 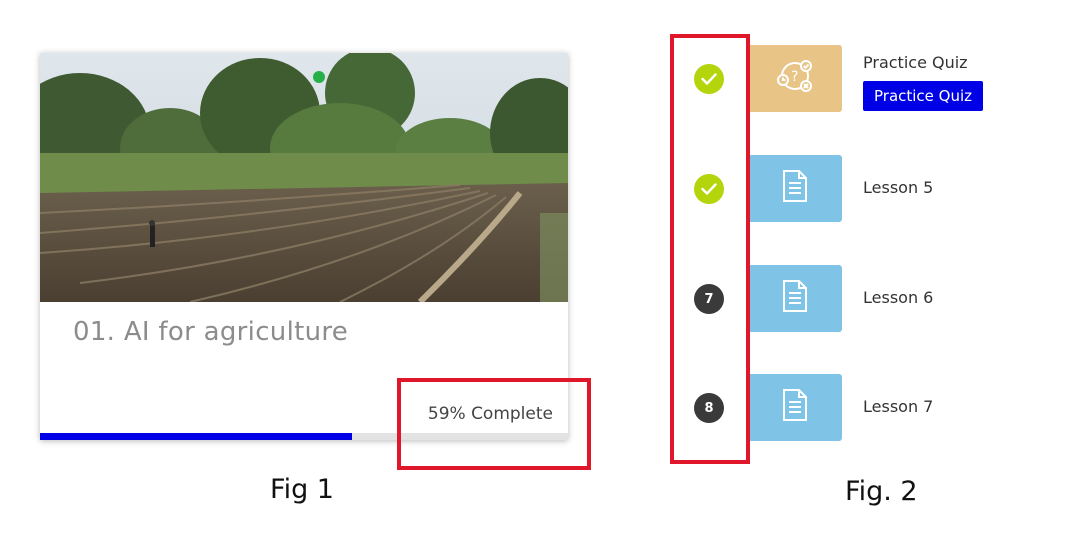 I want to click on figure-caption-1: Fig 1, so click(x=302, y=489).